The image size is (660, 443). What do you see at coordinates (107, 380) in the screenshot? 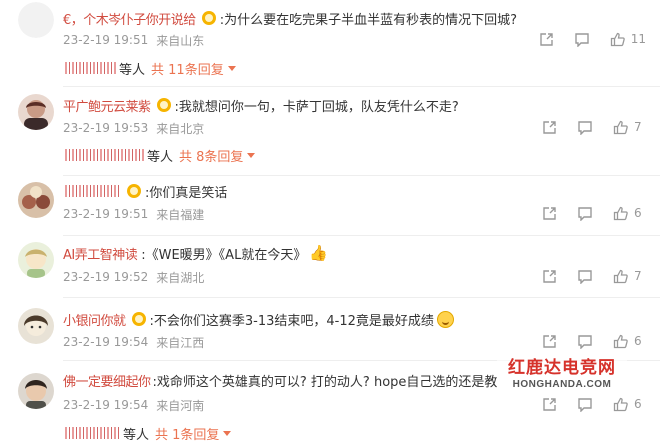
I see `username: 佛一定要细起你` at bounding box center [107, 380].